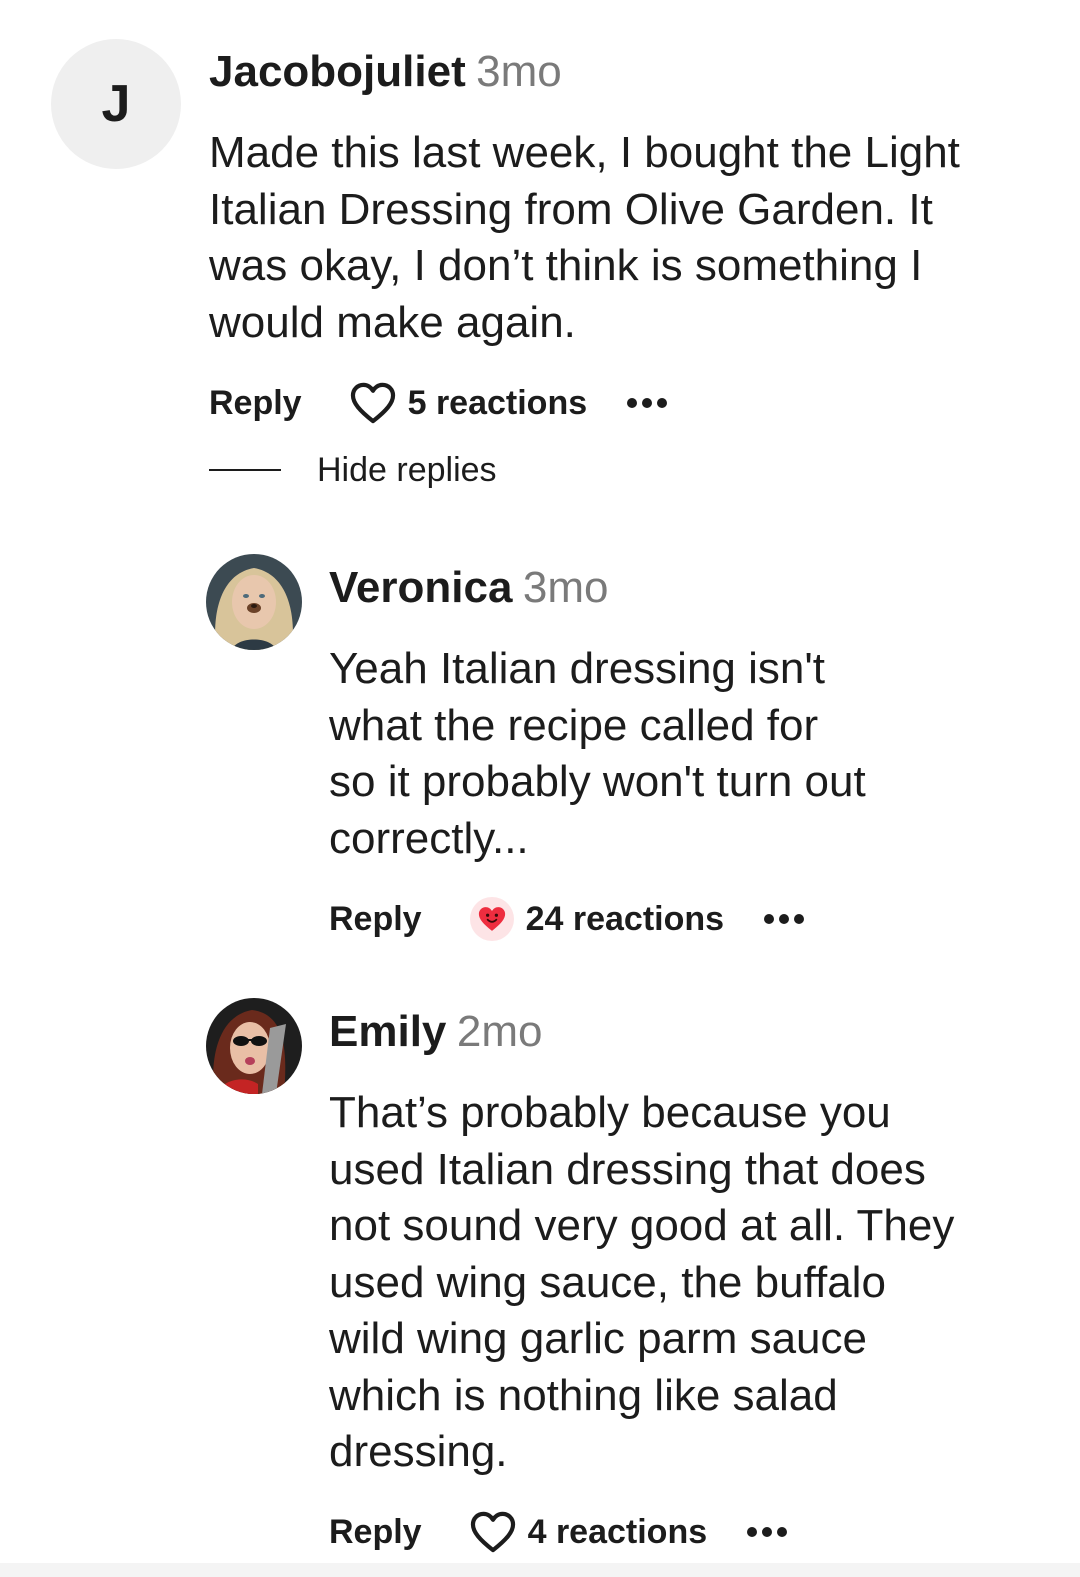 The image size is (1080, 1577). Describe the element at coordinates (245, 470) in the screenshot. I see `thread-divider` at that location.